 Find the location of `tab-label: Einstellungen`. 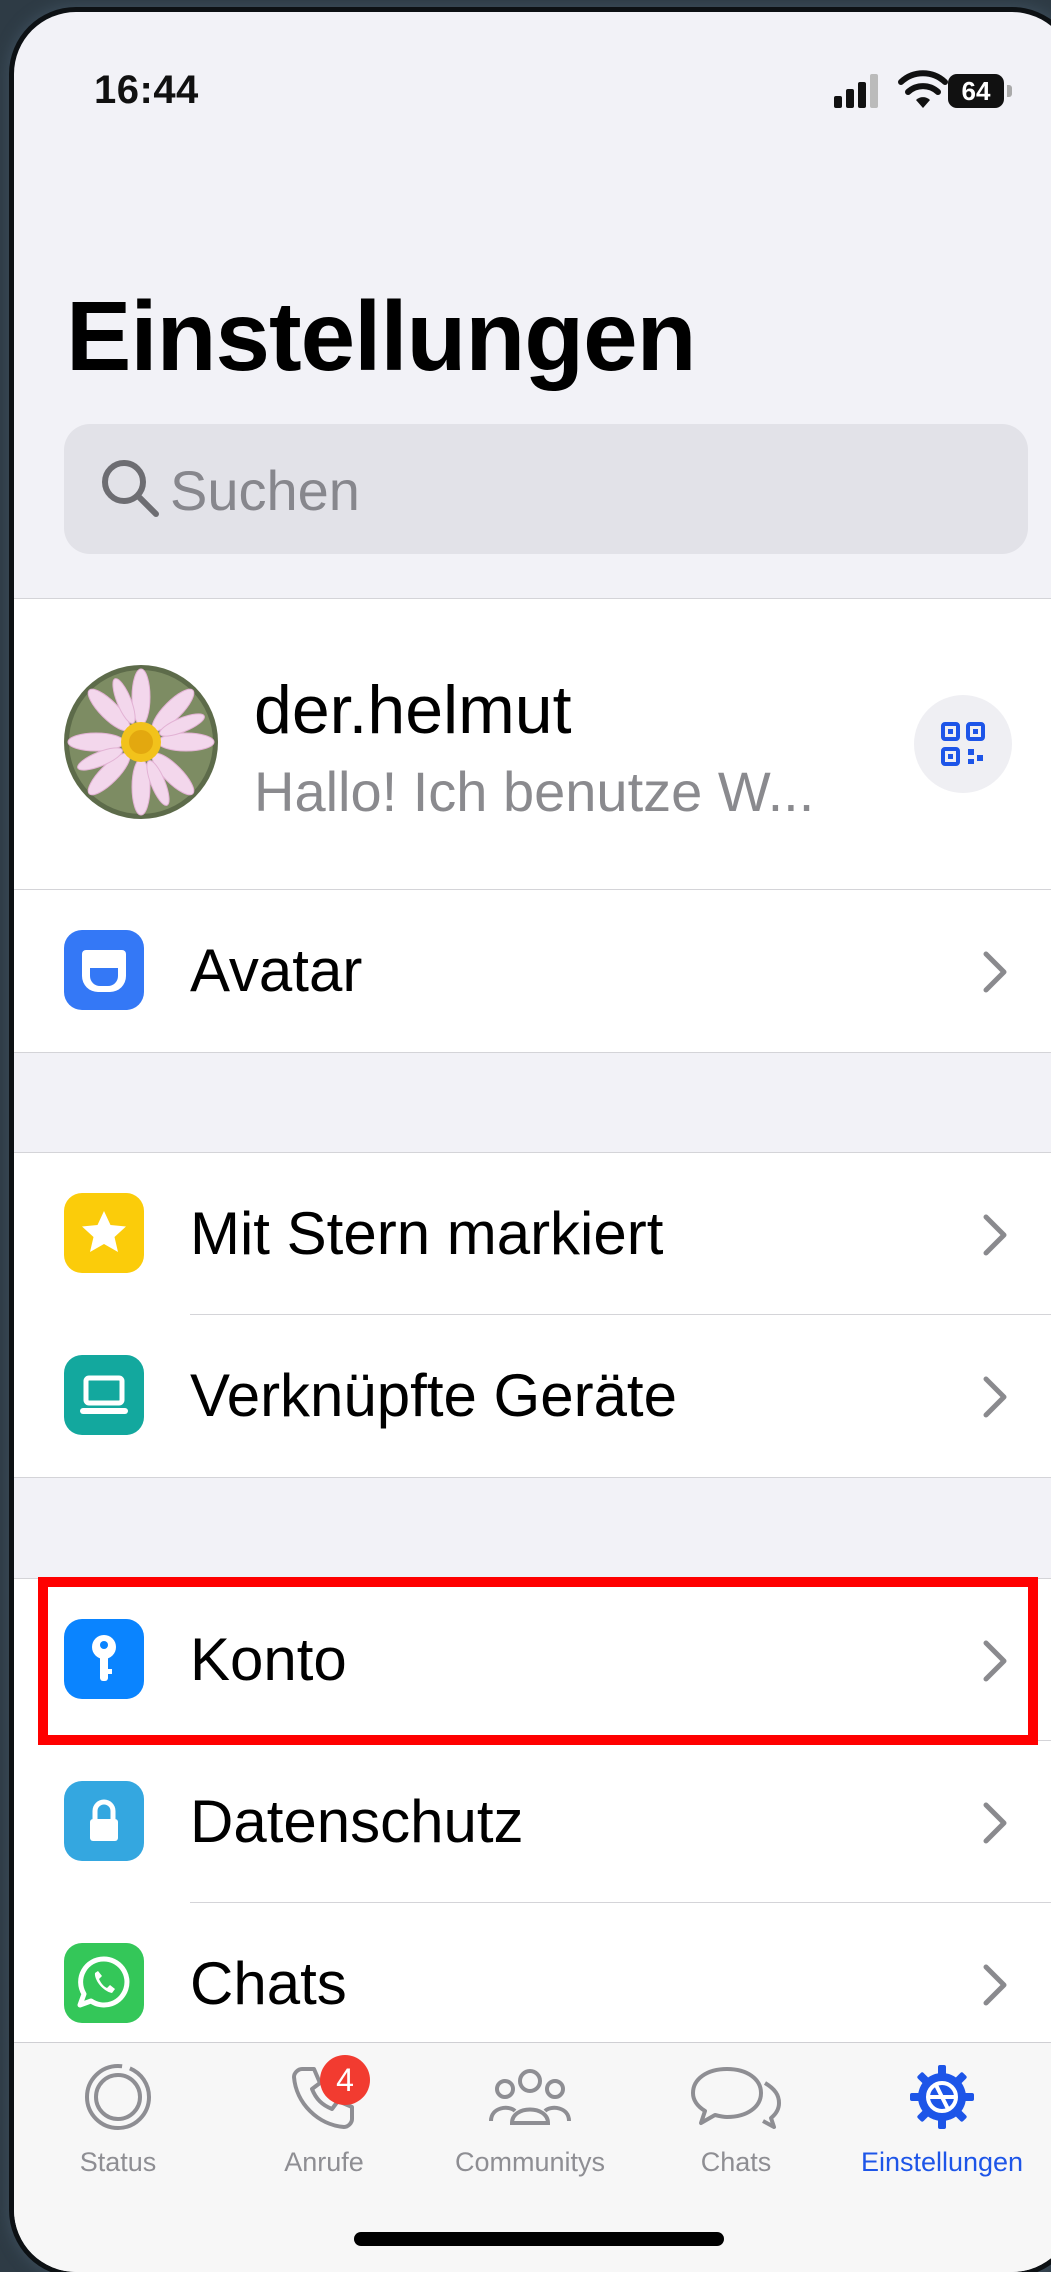

tab-label: Einstellungen is located at coordinates (942, 2162).